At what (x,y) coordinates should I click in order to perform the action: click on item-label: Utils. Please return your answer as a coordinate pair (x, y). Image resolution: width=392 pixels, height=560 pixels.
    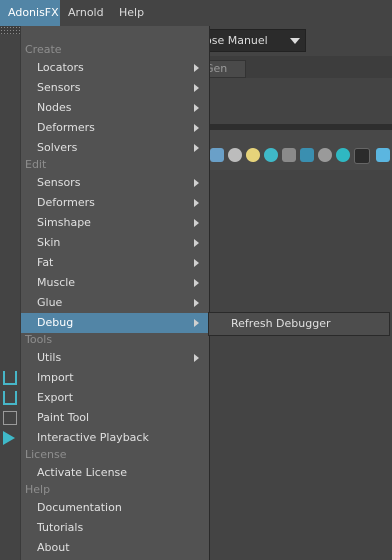
    Looking at the image, I should click on (49, 357).